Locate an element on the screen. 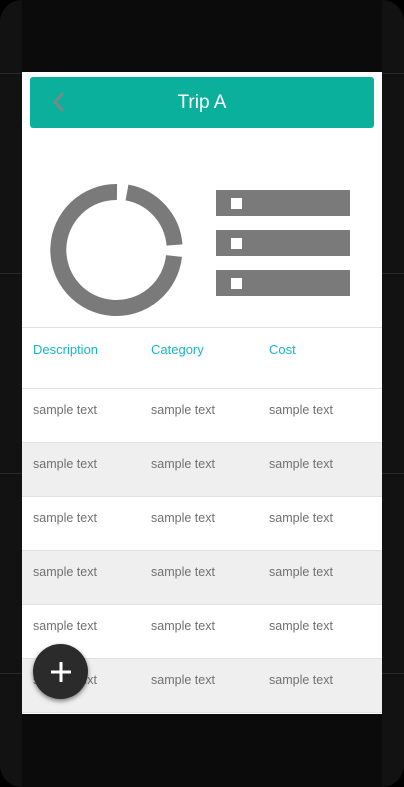  list-icon is located at coordinates (283, 243).